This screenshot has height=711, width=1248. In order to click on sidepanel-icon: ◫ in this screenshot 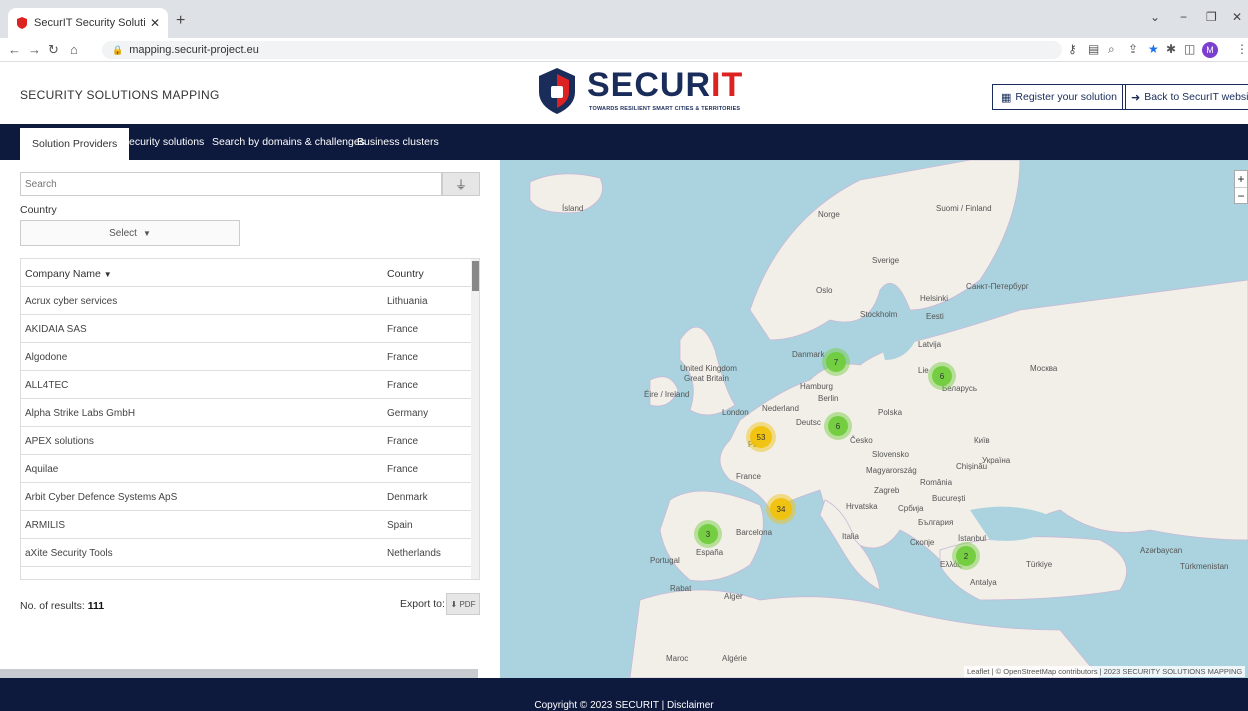, I will do `click(1189, 49)`.